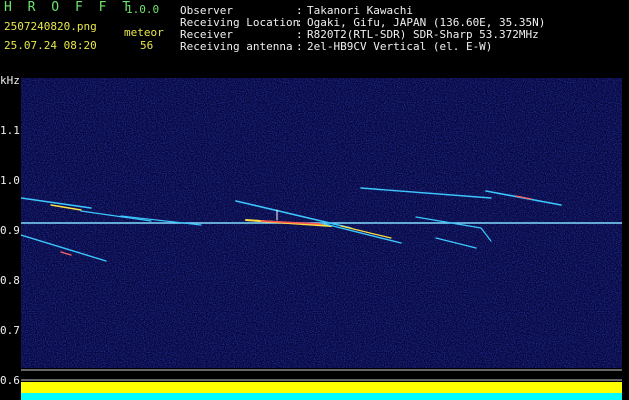 This screenshot has width=629, height=400. Describe the element at coordinates (50, 26) in the screenshot. I see `file-name: 2507240820.png` at that location.